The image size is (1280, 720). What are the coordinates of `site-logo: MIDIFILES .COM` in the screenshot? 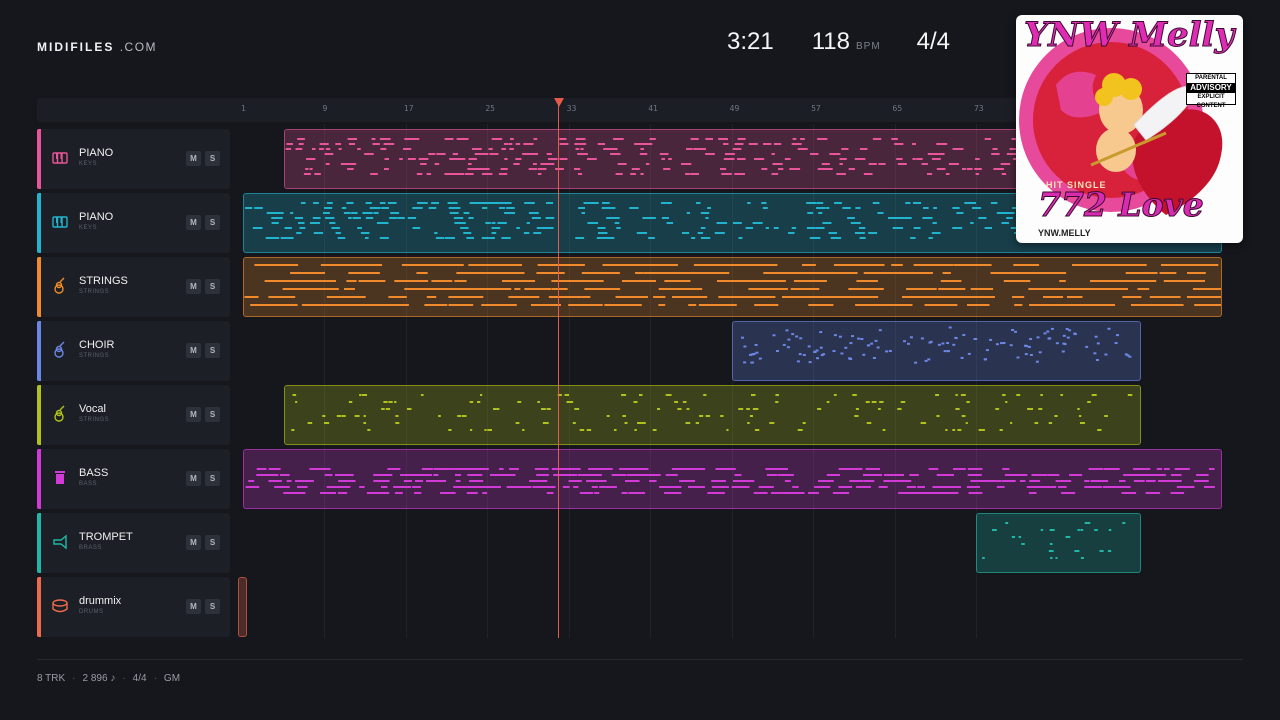 It's located at (97, 47).